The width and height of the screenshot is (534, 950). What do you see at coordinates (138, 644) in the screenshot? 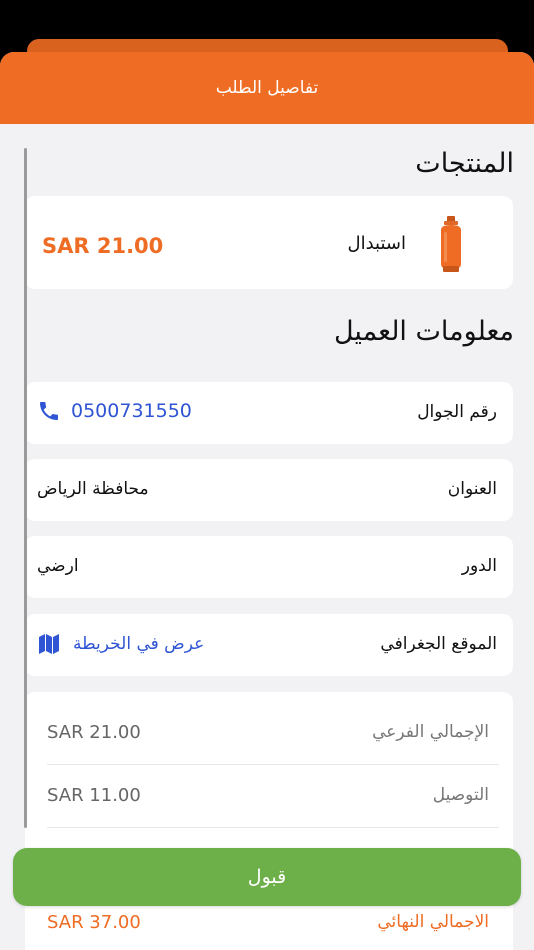
I see `view-on-map-label: عرض في الخريطة` at bounding box center [138, 644].